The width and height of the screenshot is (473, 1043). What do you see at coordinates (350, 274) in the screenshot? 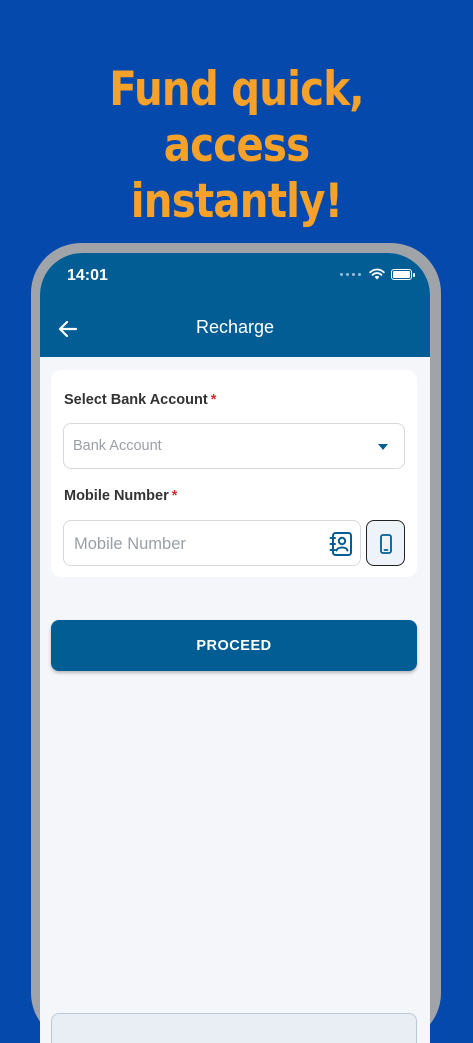
I see `signal-dots-icon` at bounding box center [350, 274].